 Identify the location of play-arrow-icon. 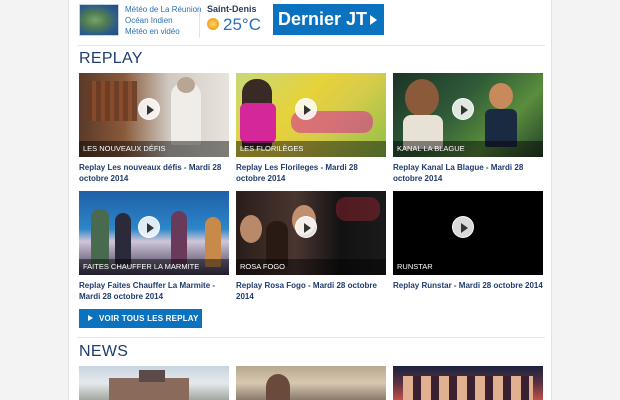
(374, 20).